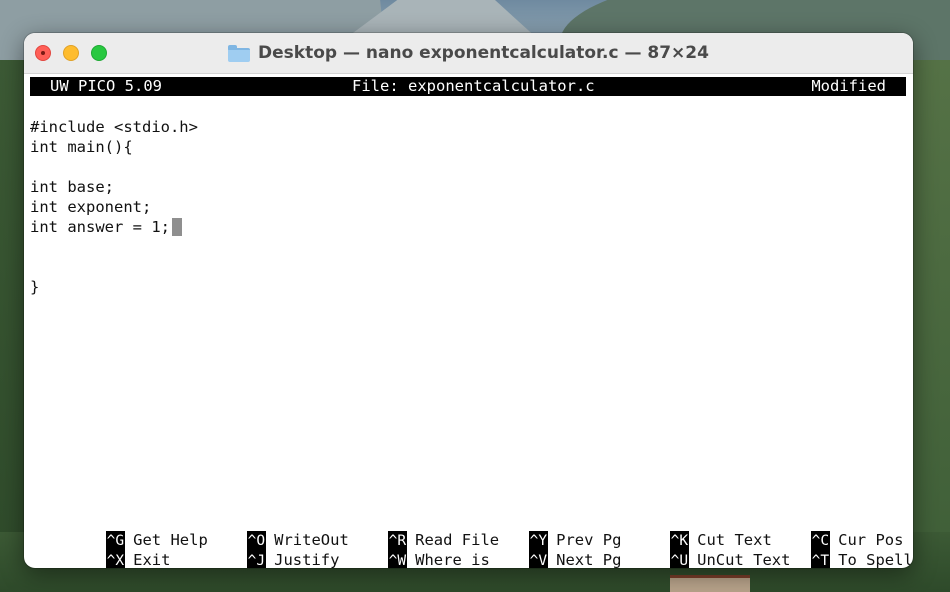  I want to click on code-line: int main(){, so click(81, 147).